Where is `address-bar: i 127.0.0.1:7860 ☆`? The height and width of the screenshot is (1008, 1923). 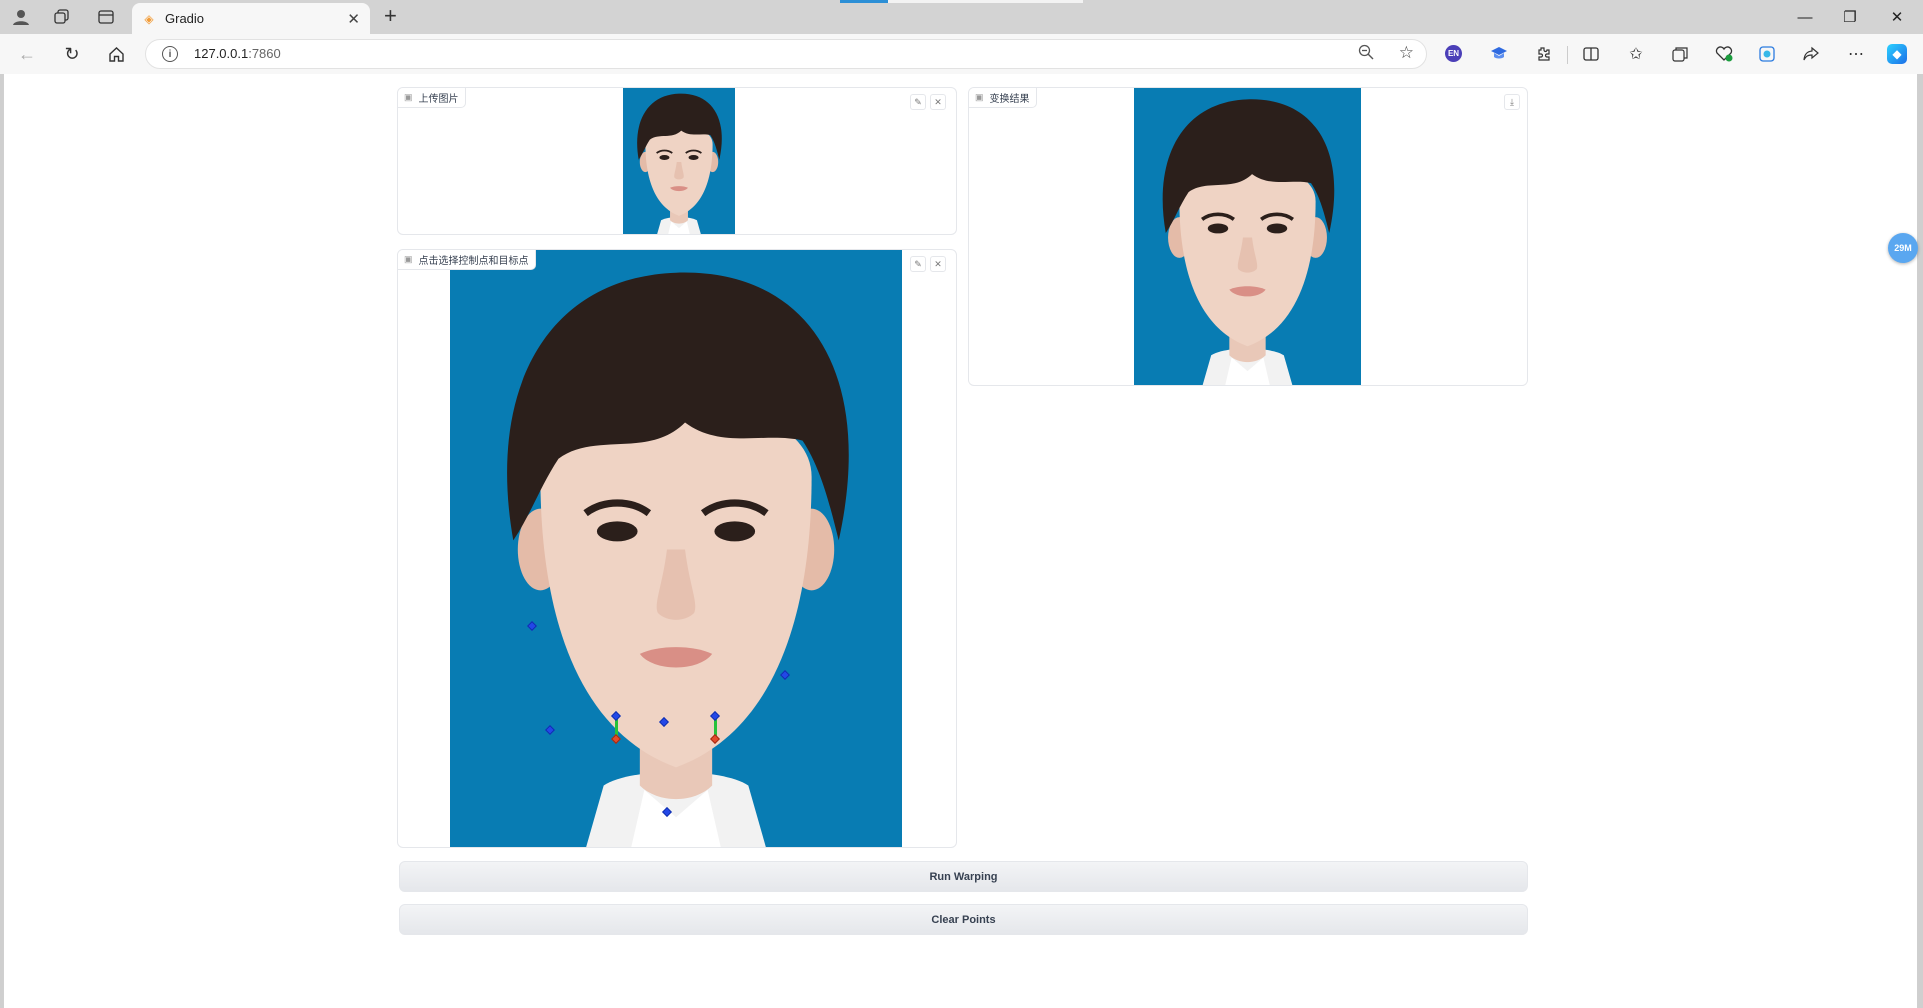
address-bar: i 127.0.0.1:7860 ☆ is located at coordinates (786, 54).